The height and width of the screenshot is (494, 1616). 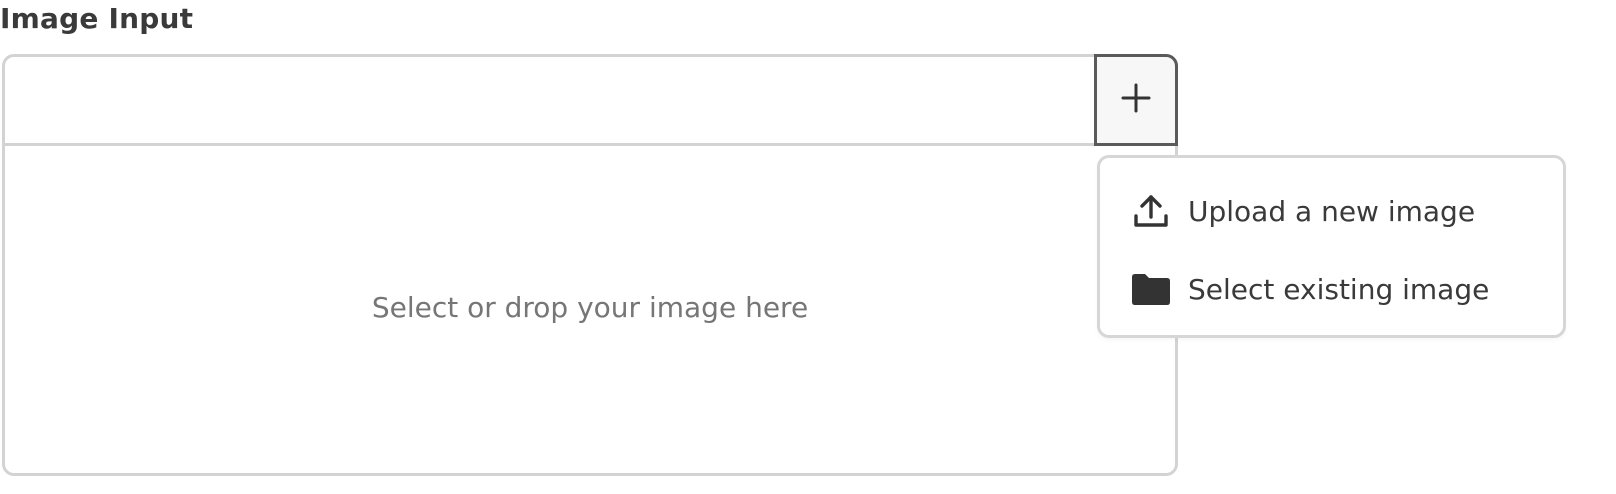 What do you see at coordinates (1339, 289) in the screenshot?
I see `menu-item-label: Select existing image` at bounding box center [1339, 289].